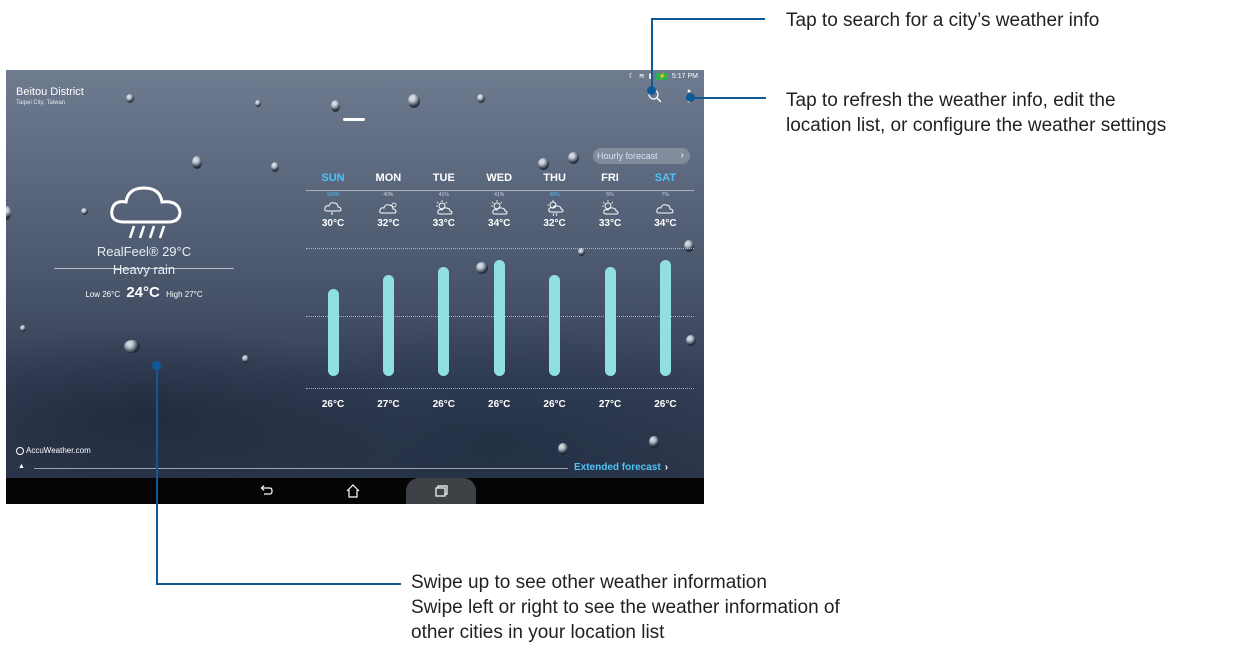 This screenshot has width=1253, height=650. Describe the element at coordinates (301, 468) in the screenshot. I see `swipe-handle-line` at that location.